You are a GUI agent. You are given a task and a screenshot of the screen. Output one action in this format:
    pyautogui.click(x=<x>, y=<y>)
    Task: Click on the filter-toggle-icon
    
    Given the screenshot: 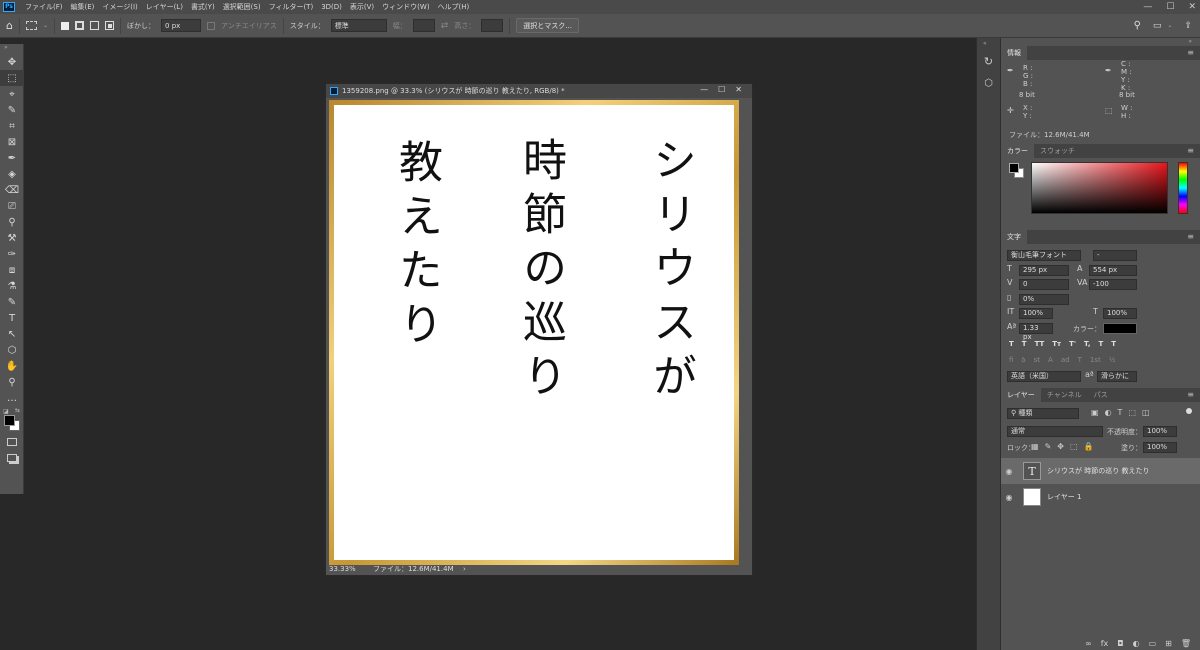 What is the action you would take?
    pyautogui.click(x=1189, y=411)
    